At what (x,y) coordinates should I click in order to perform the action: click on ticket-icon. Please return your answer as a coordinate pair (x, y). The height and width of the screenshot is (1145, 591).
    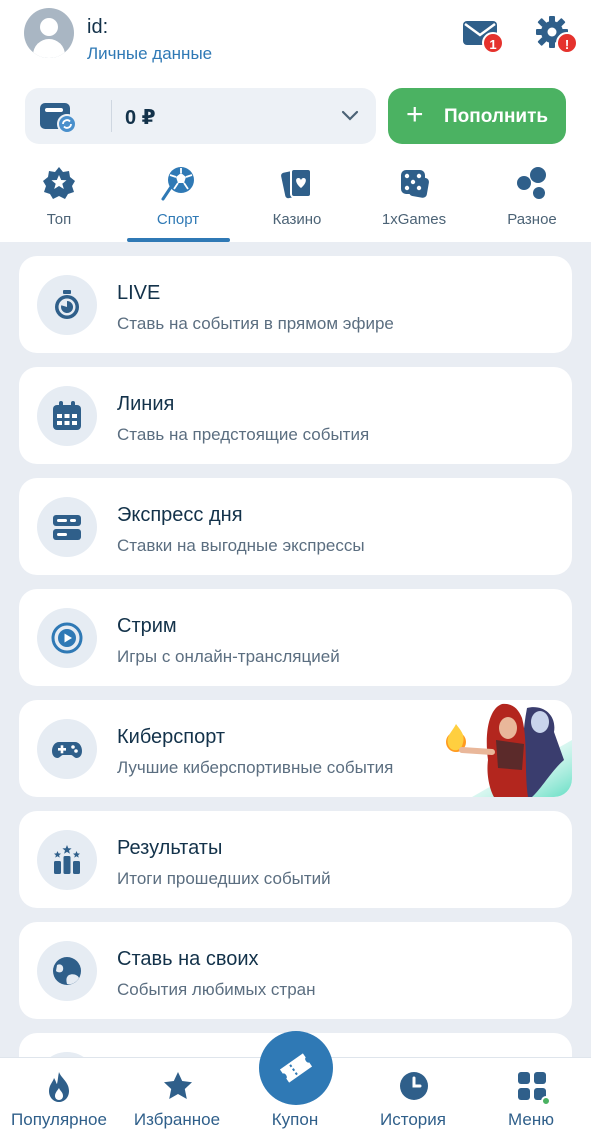
    Looking at the image, I should click on (296, 1068).